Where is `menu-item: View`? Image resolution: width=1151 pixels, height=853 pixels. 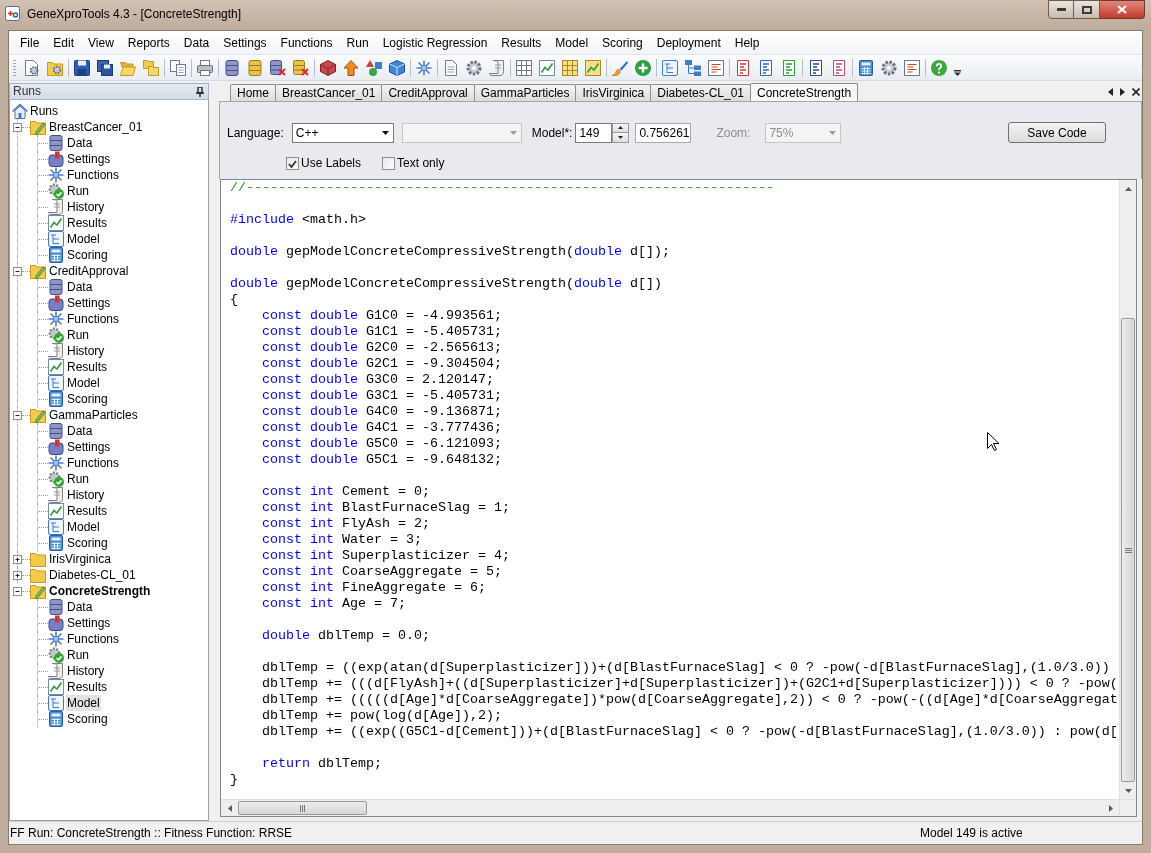
menu-item: View is located at coordinates (101, 42).